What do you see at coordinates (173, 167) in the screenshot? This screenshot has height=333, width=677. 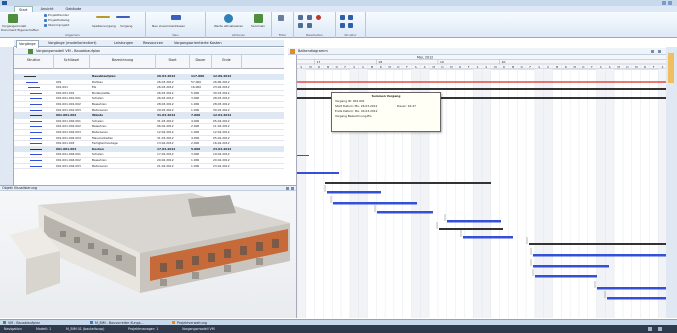 I see `cell-start: 21.04.2012` at bounding box center [173, 167].